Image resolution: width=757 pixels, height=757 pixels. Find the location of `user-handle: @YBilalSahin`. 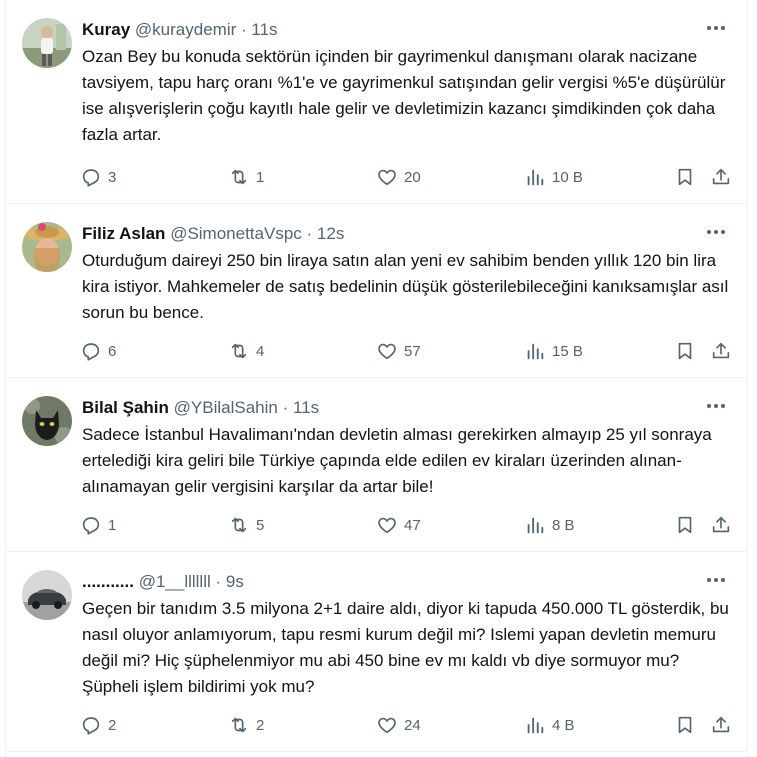

user-handle: @YBilalSahin is located at coordinates (226, 407).